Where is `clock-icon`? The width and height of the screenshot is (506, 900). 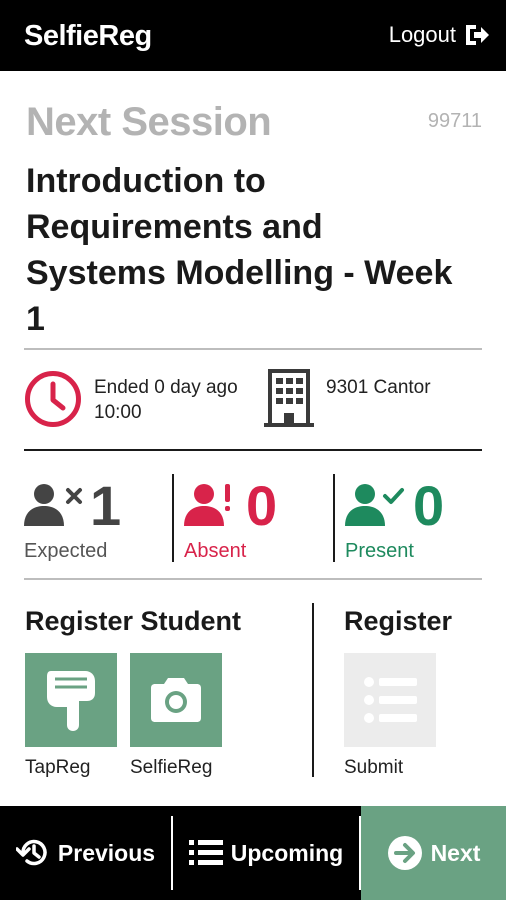
clock-icon is located at coordinates (53, 399).